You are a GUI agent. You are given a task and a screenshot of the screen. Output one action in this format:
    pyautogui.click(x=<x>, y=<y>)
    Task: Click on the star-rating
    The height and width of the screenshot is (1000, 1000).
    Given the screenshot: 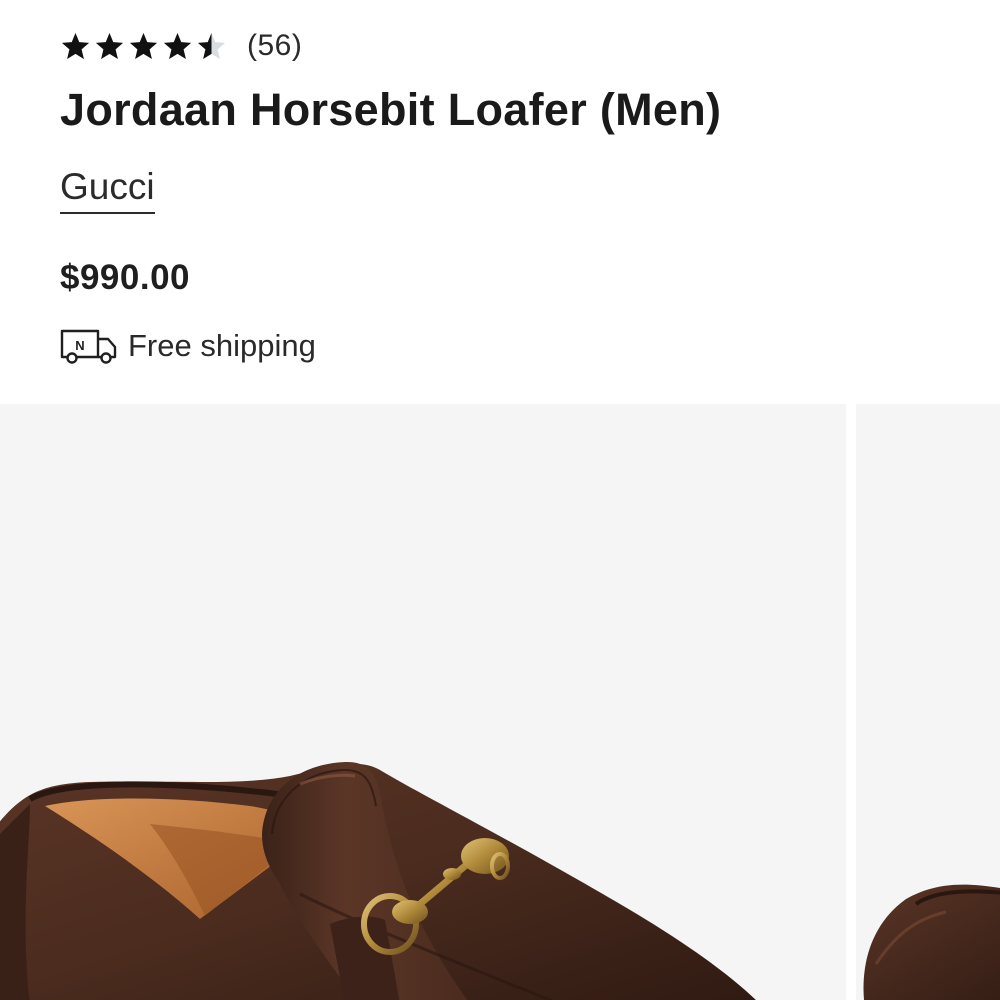 What is the action you would take?
    pyautogui.click(x=143, y=46)
    